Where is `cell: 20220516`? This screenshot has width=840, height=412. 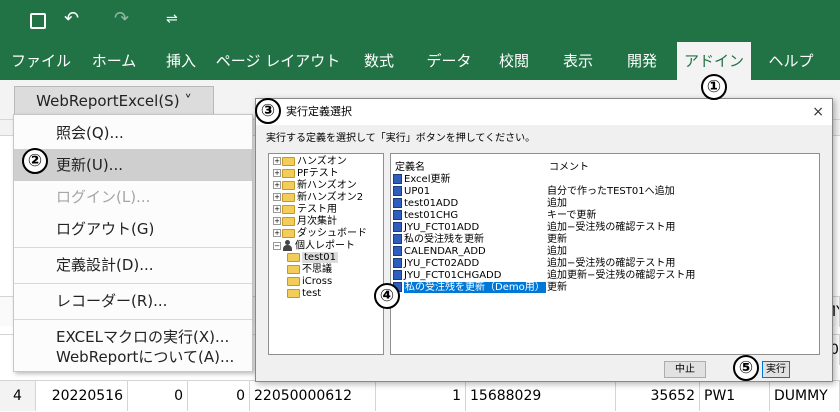
cell: 20220516 is located at coordinates (82, 396).